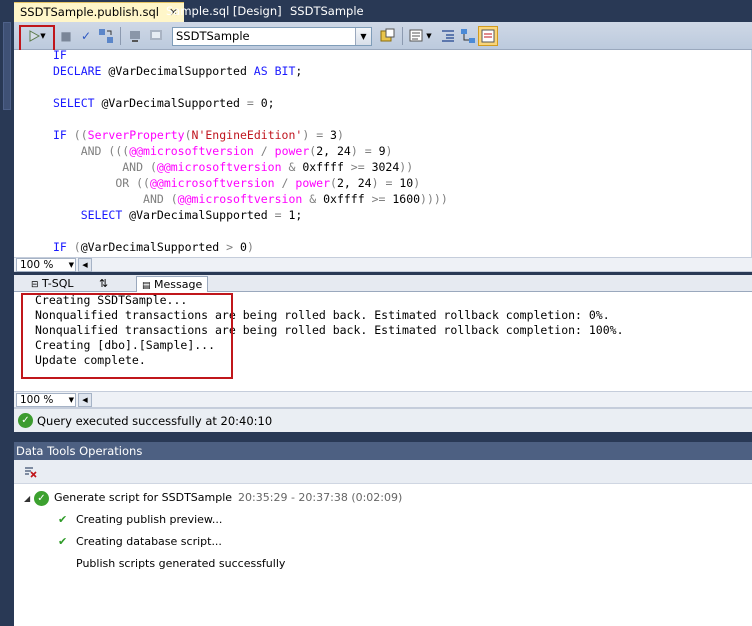  I want to click on plan-icon, so click(468, 36).